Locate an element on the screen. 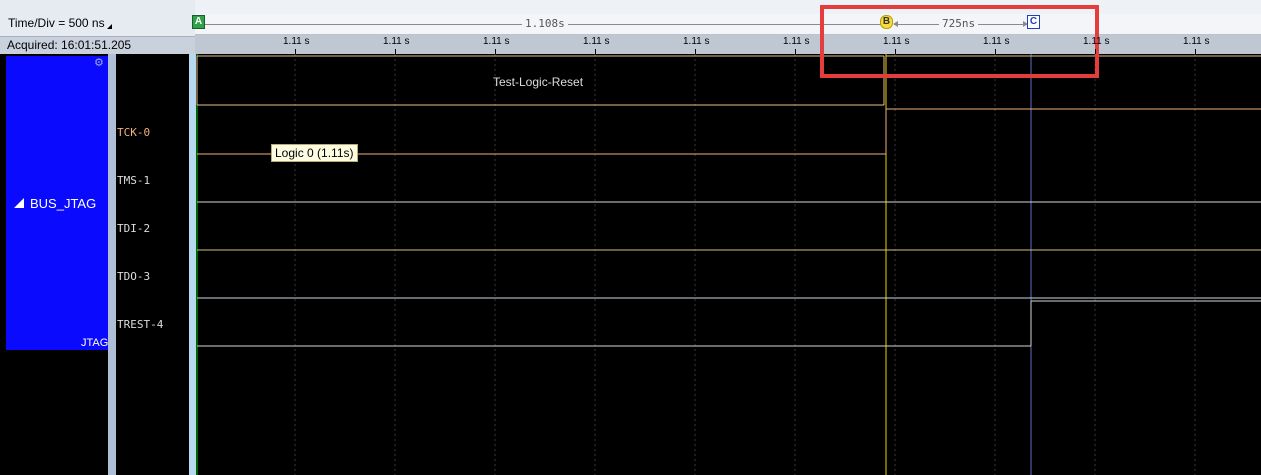 Image resolution: width=1261 pixels, height=475 pixels. signal-name-tck: TCK-0 is located at coordinates (133, 132).